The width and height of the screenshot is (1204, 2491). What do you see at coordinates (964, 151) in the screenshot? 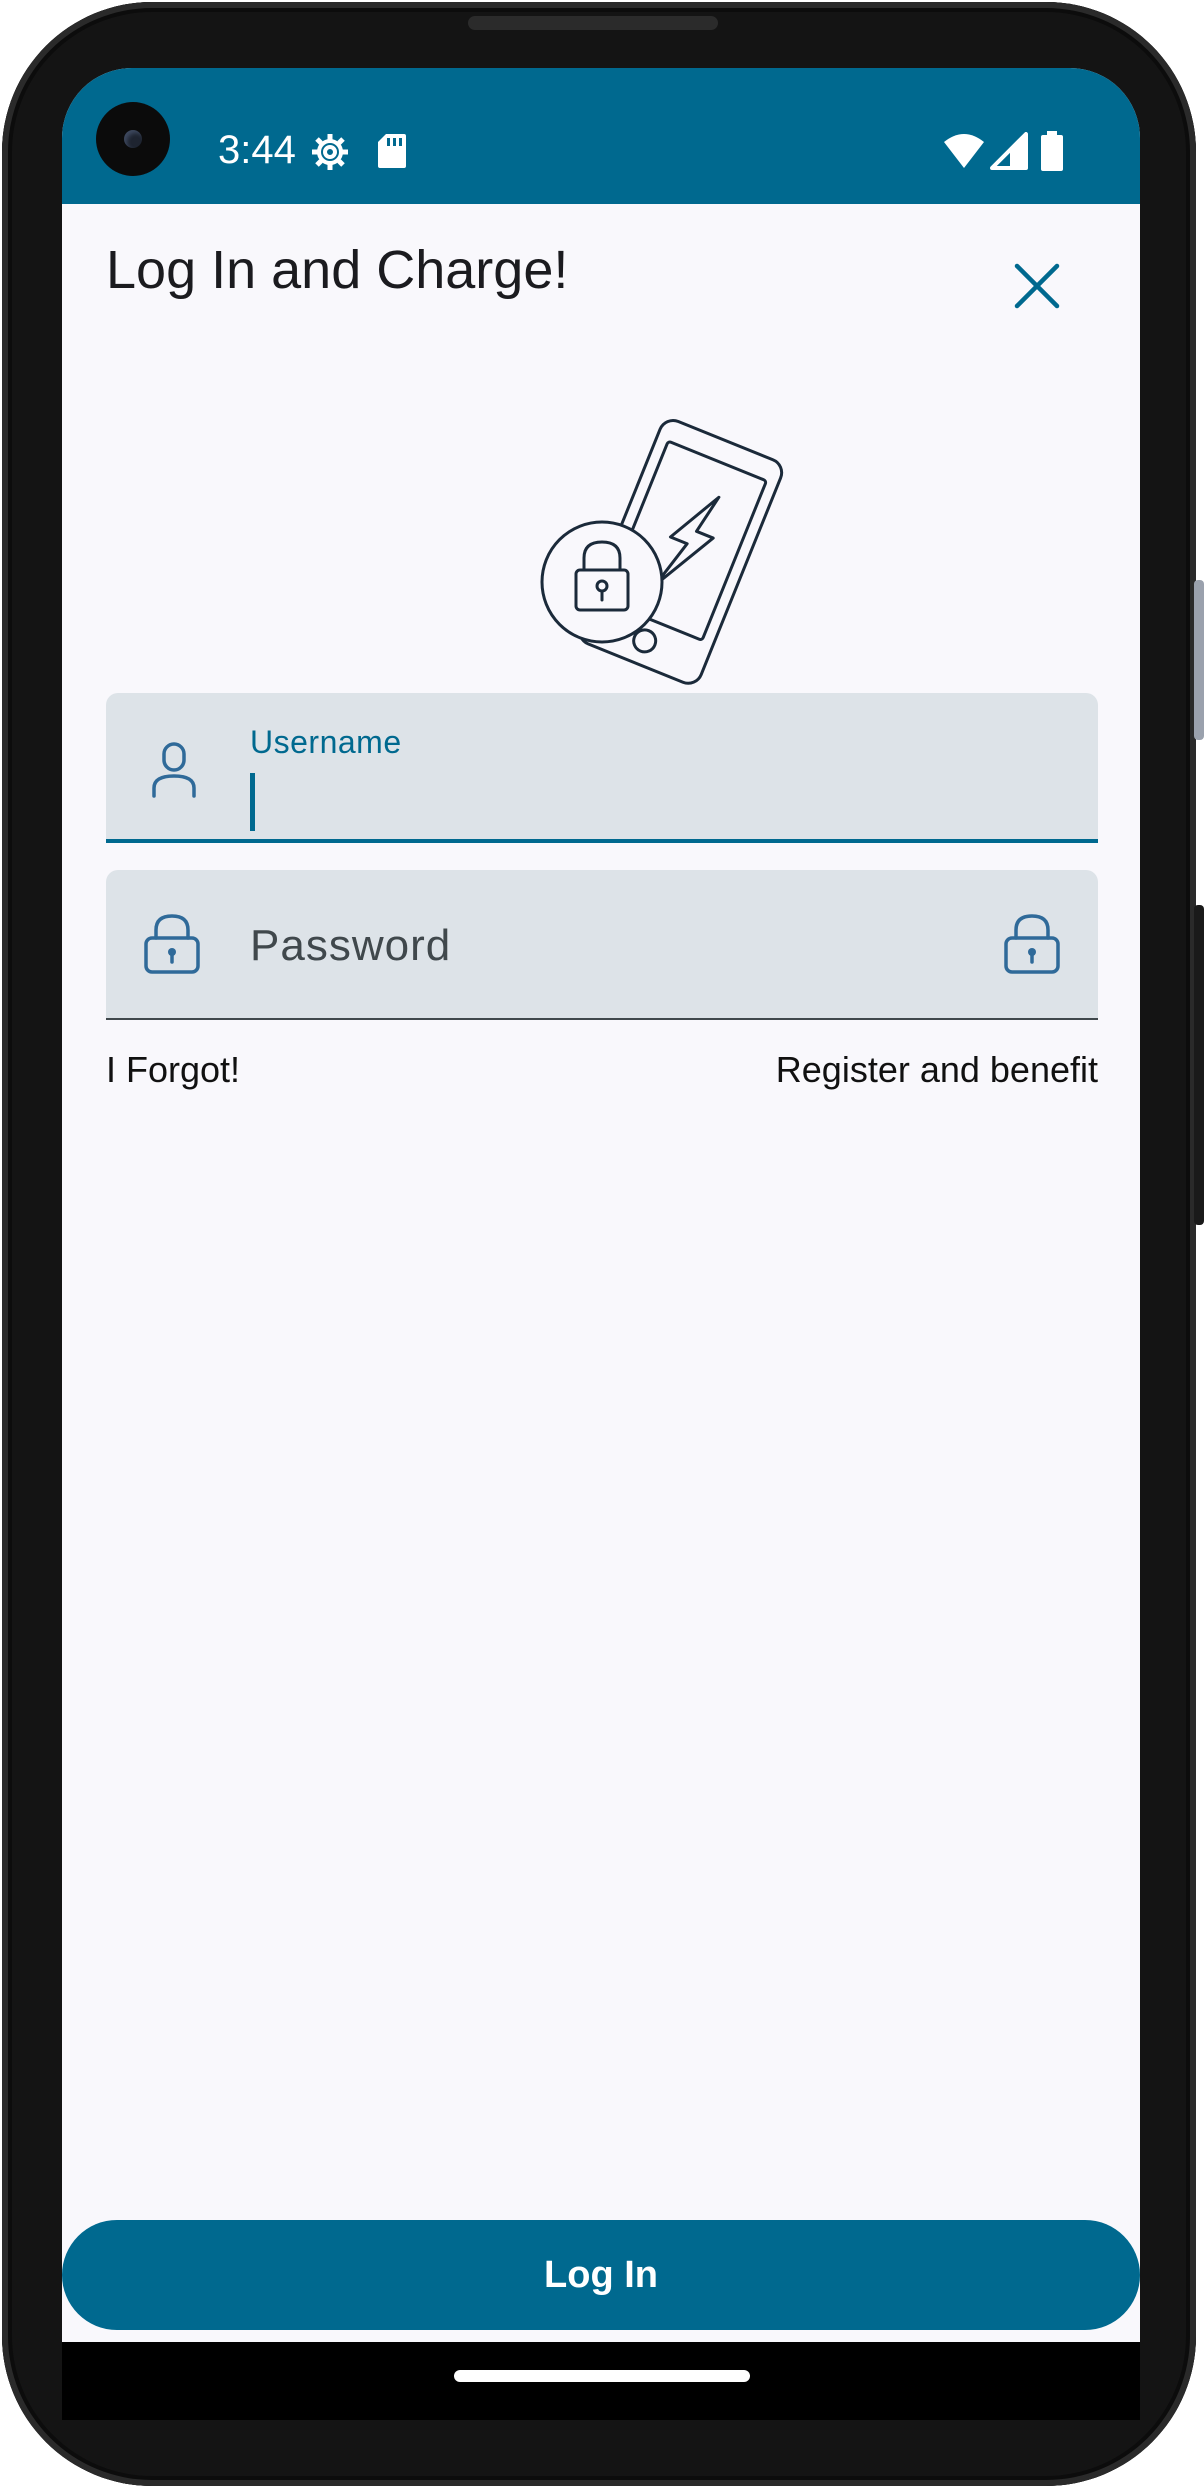
I see `wifi-icon` at bounding box center [964, 151].